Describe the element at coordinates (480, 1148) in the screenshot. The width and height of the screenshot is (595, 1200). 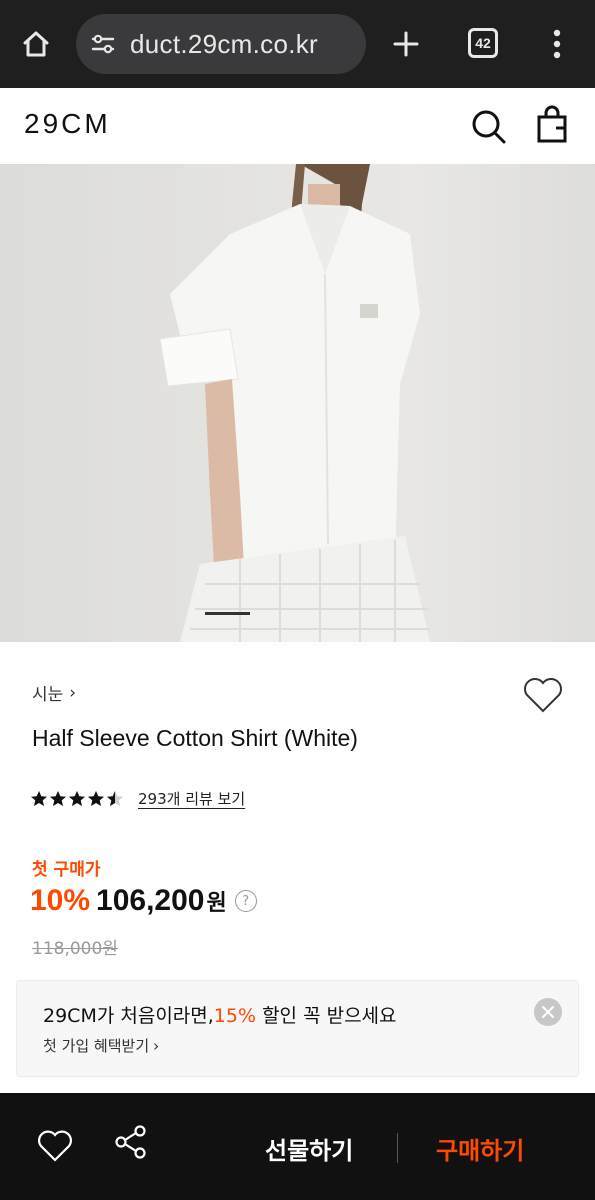
I see `buy-button: 구매하기` at that location.